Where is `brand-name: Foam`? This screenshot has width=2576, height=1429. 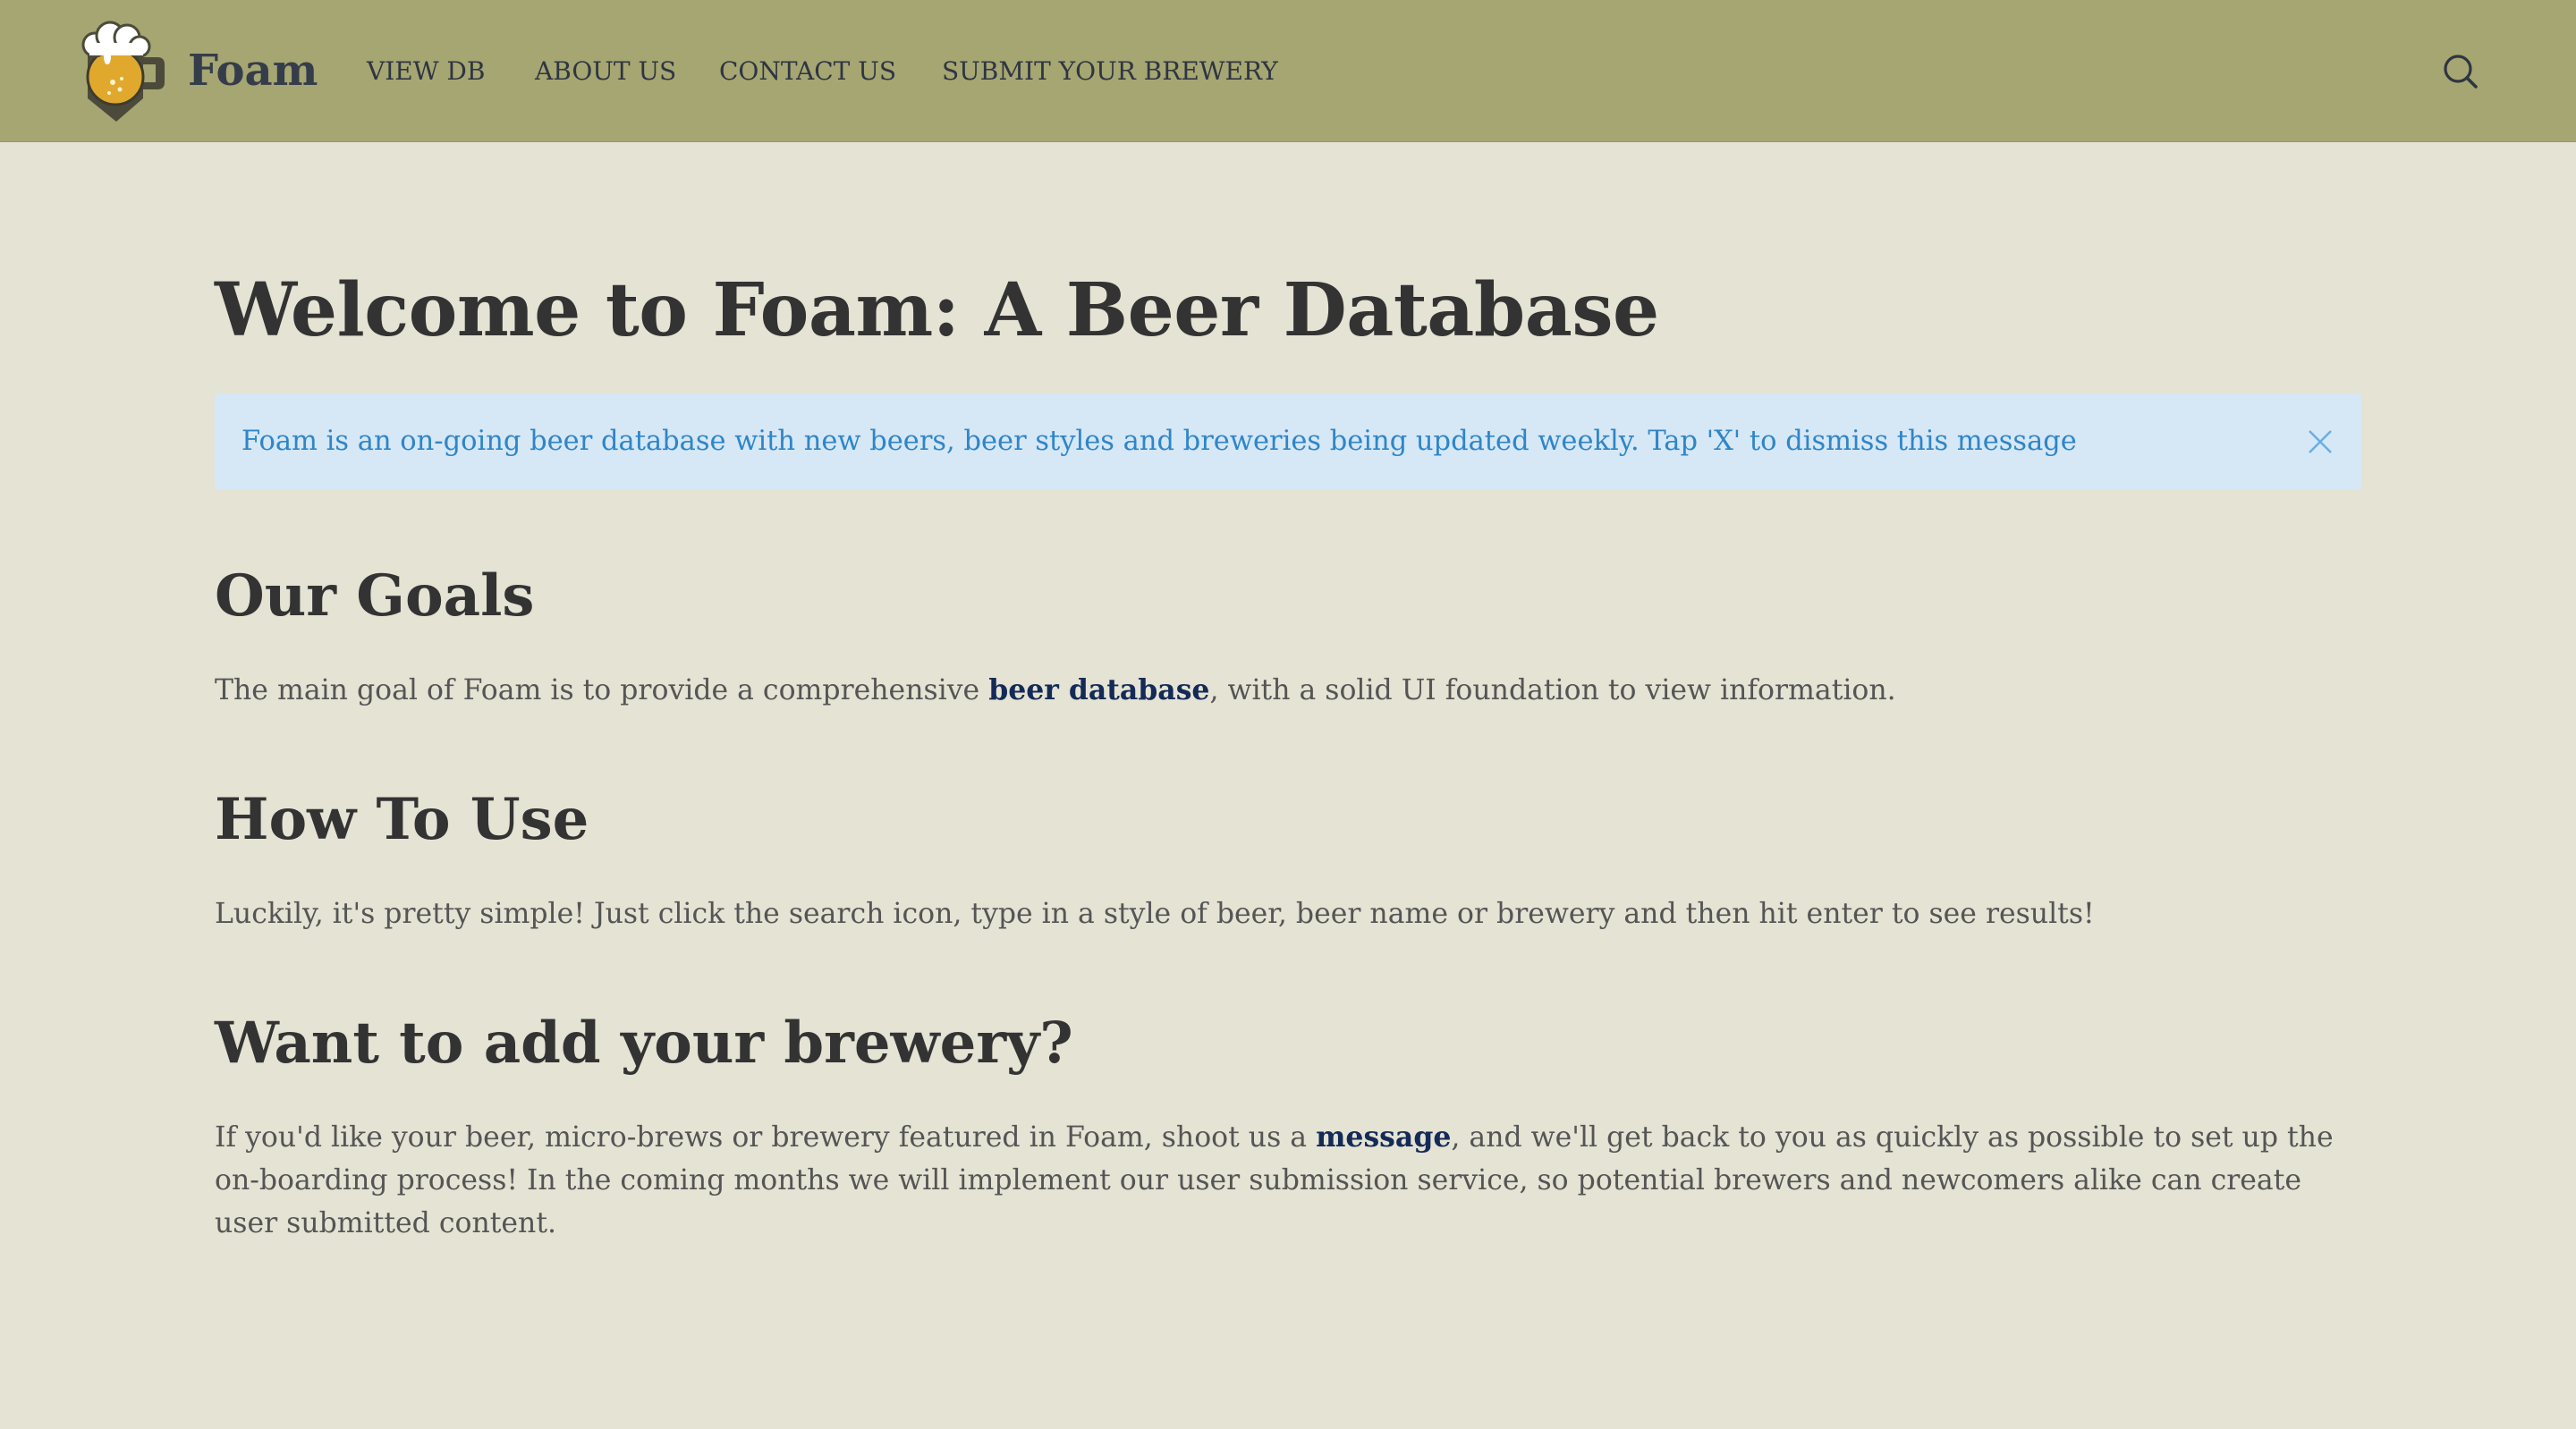
brand-name: Foam is located at coordinates (253, 70).